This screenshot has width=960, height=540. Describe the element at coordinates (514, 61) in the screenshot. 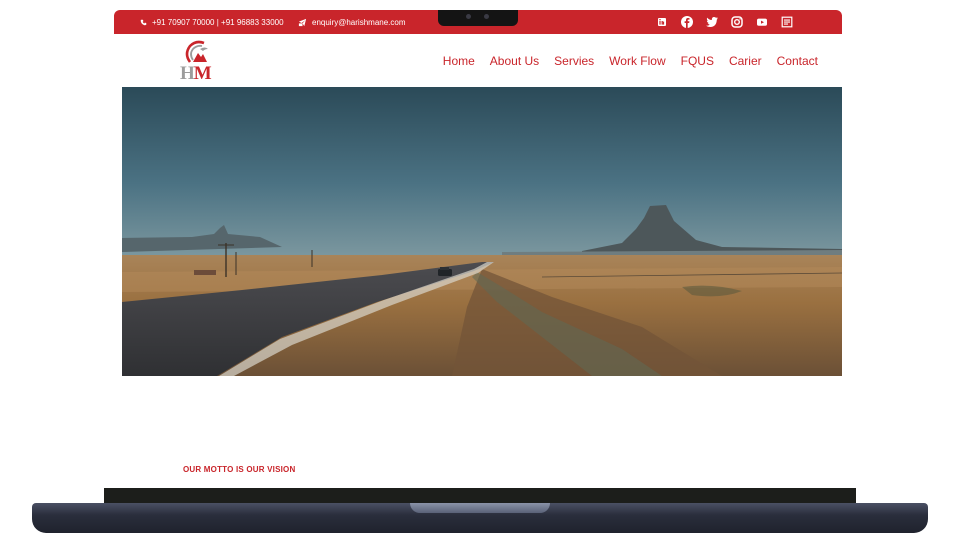

I see `nav-about-us: About Us` at that location.